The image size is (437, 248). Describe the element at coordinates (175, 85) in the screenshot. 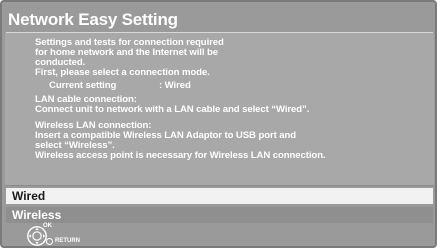

I see `current-setting-value: : Wired` at that location.